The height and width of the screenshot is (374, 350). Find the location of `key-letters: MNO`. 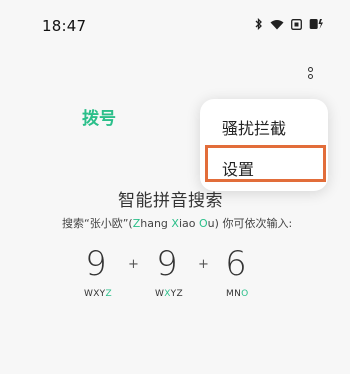

key-letters: MNO is located at coordinates (237, 294).